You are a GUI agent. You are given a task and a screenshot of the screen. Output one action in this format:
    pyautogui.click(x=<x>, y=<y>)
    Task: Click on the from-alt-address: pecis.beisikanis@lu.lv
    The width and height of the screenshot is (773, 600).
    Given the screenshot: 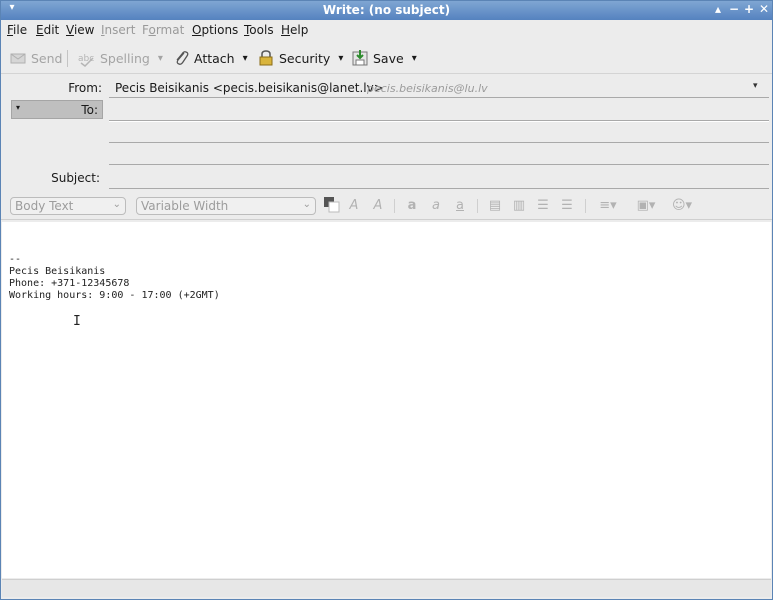 What is the action you would take?
    pyautogui.click(x=427, y=88)
    